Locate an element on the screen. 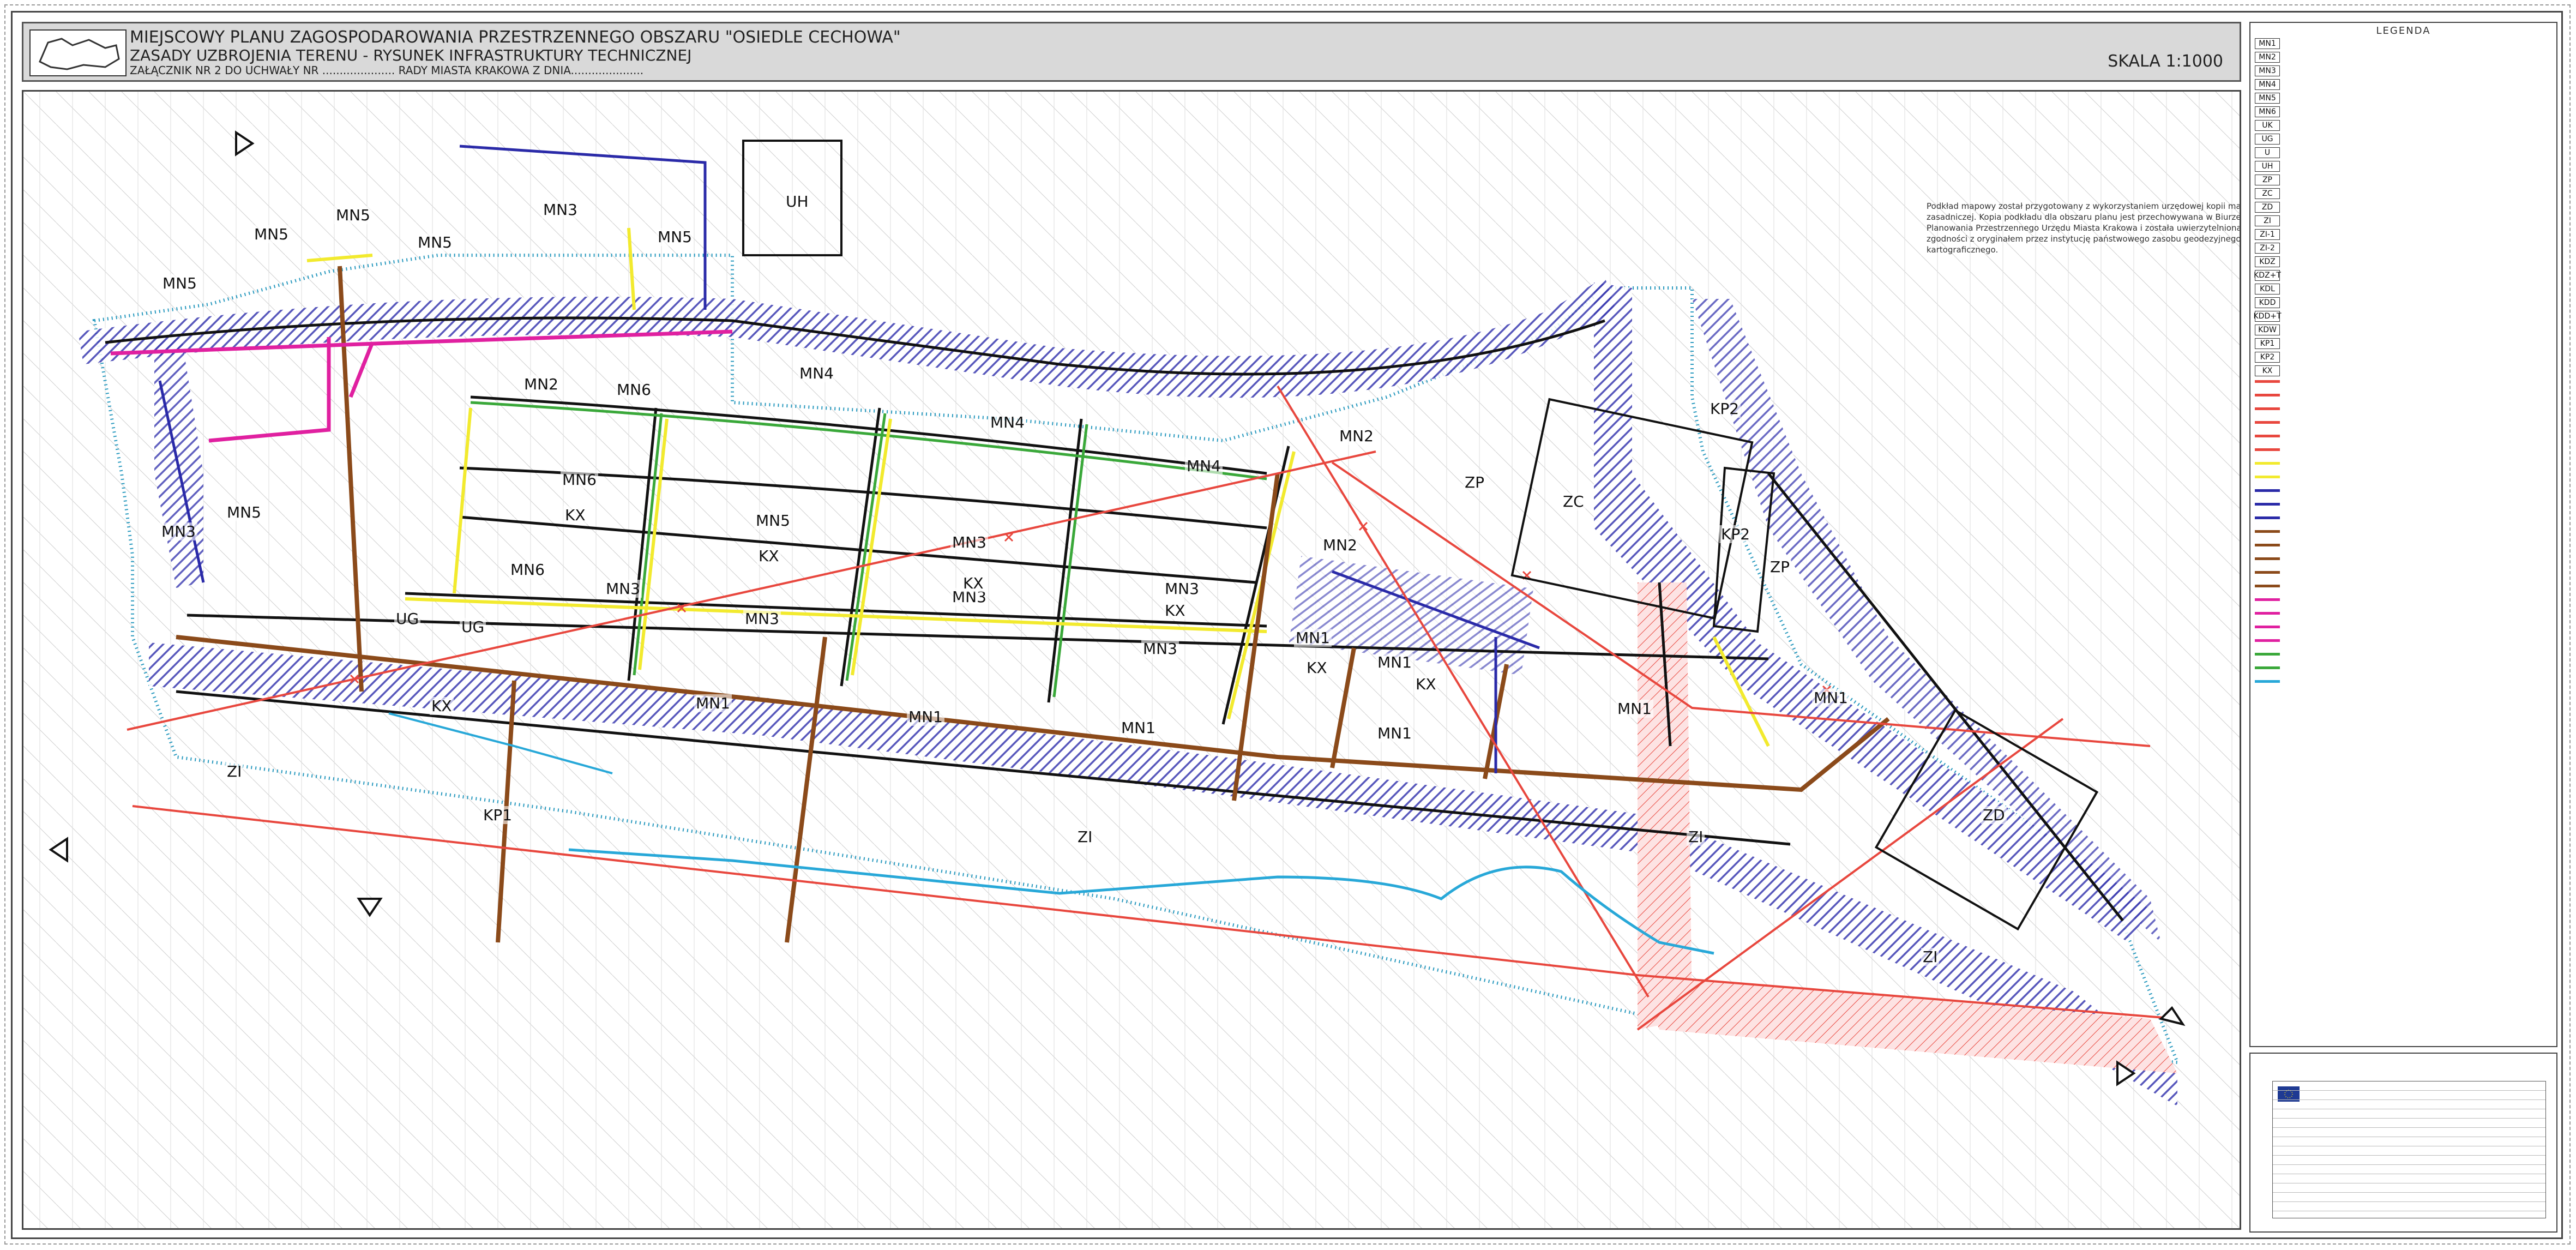 This screenshot has height=1250, width=2576. legend-symbol-row: MN4 is located at coordinates (2405, 84).